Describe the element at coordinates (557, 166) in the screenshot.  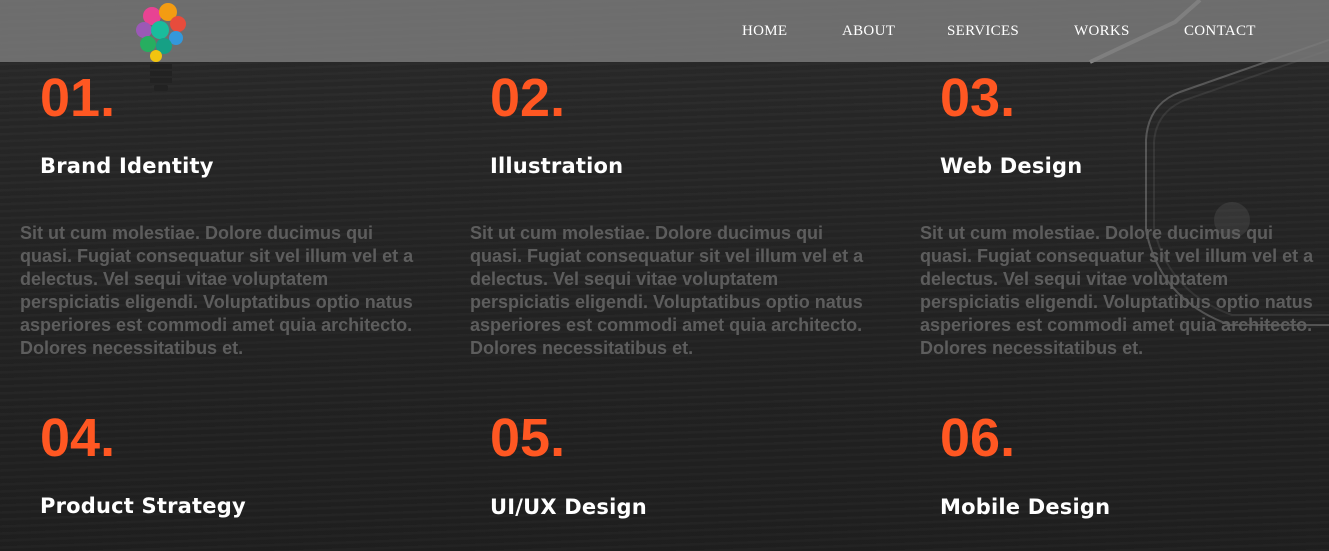
I see `service-title: Illustration` at that location.